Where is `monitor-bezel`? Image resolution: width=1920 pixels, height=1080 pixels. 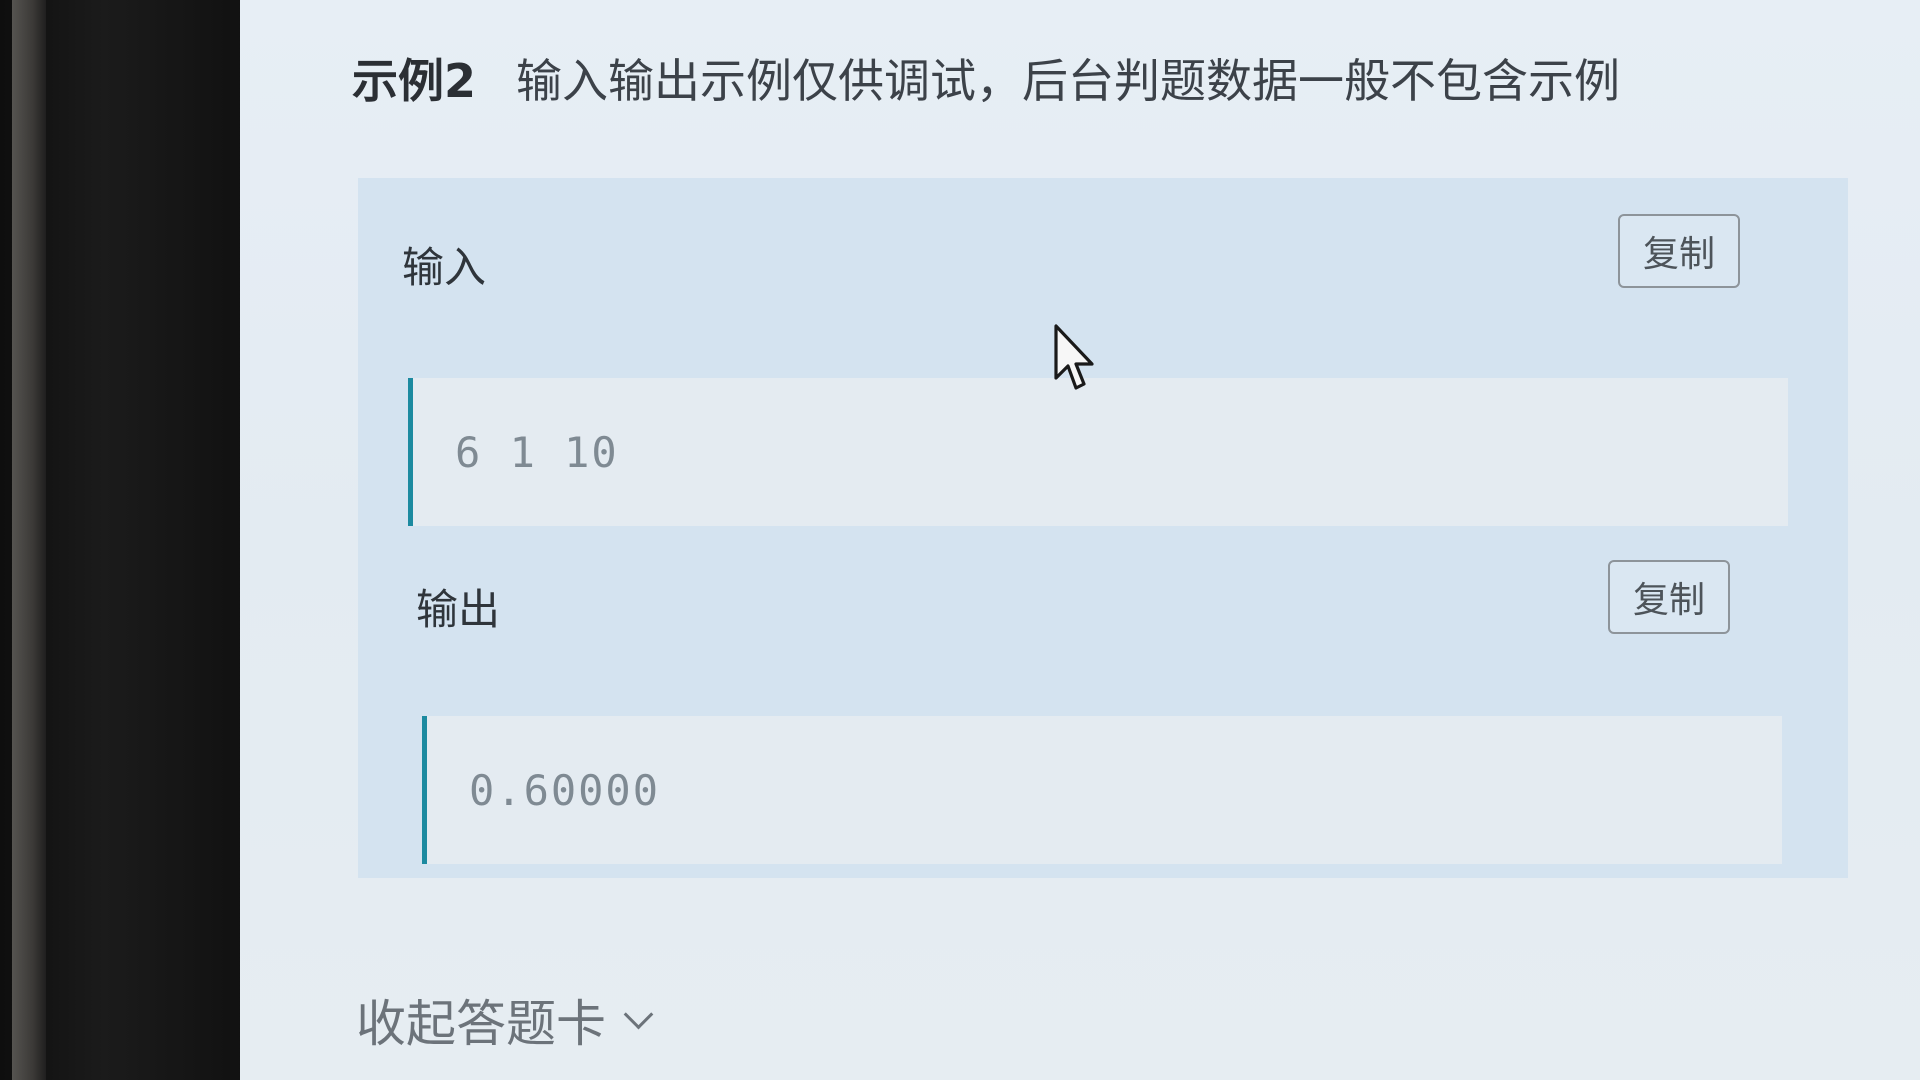
monitor-bezel is located at coordinates (130, 540).